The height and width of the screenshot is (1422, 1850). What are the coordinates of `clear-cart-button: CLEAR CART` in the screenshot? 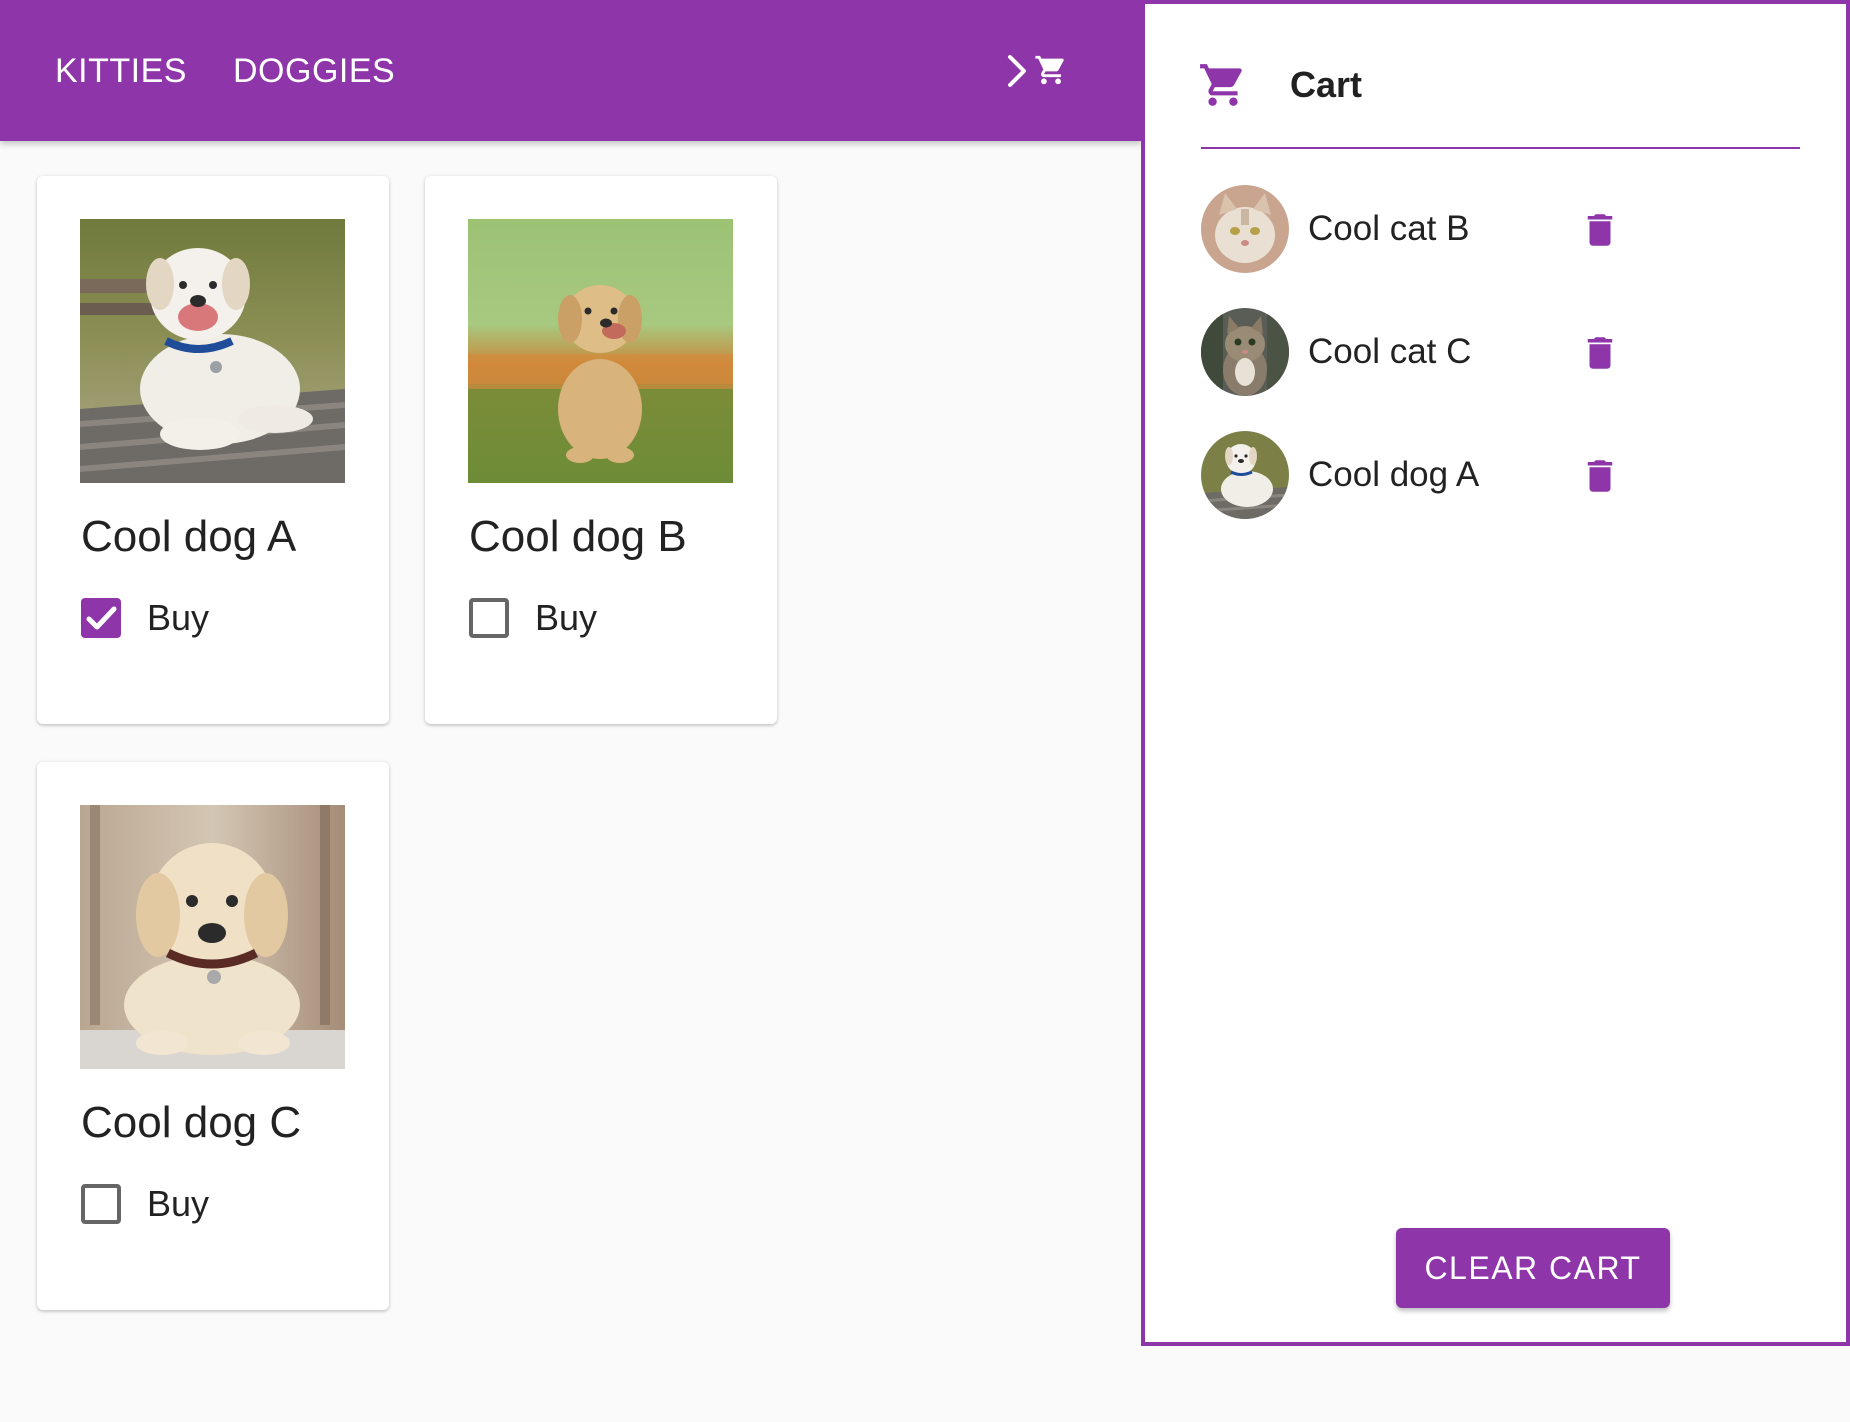 It's located at (1533, 1268).